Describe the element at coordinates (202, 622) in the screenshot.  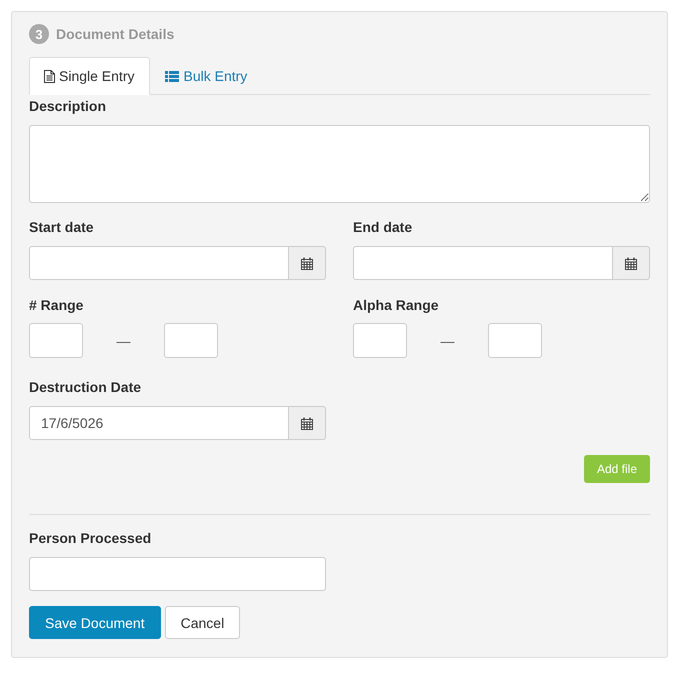
I see `cancel-button: Cancel` at that location.